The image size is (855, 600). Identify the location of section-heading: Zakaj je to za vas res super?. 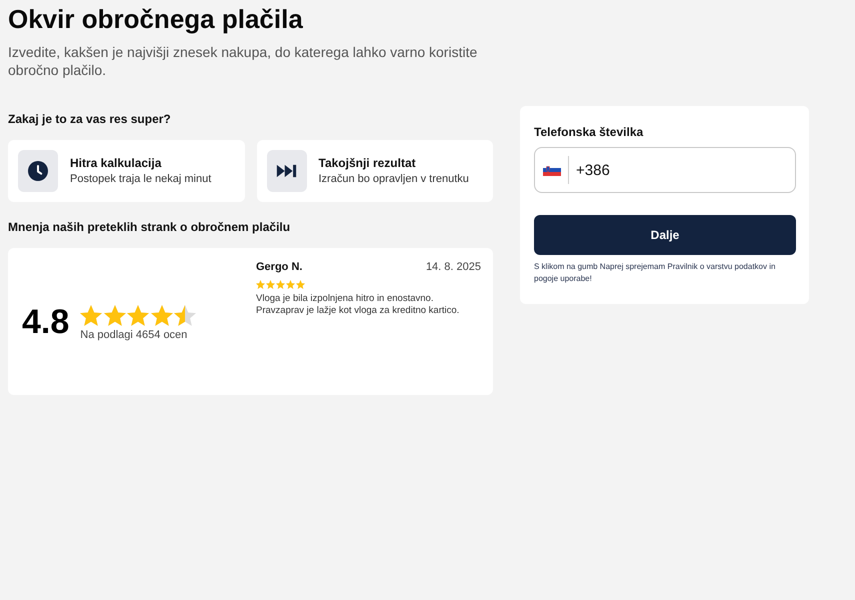
(90, 119).